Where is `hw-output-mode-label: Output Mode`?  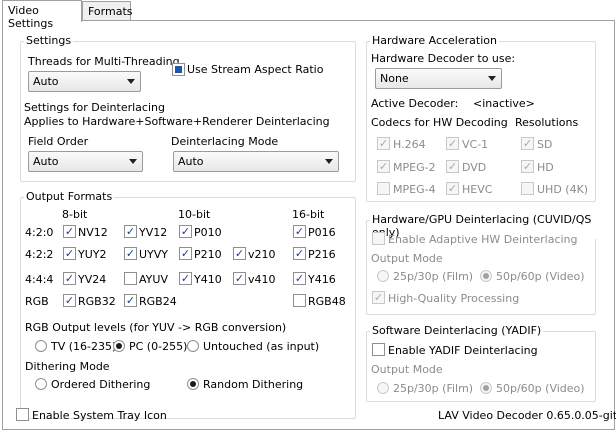 hw-output-mode-label: Output Mode is located at coordinates (407, 258).